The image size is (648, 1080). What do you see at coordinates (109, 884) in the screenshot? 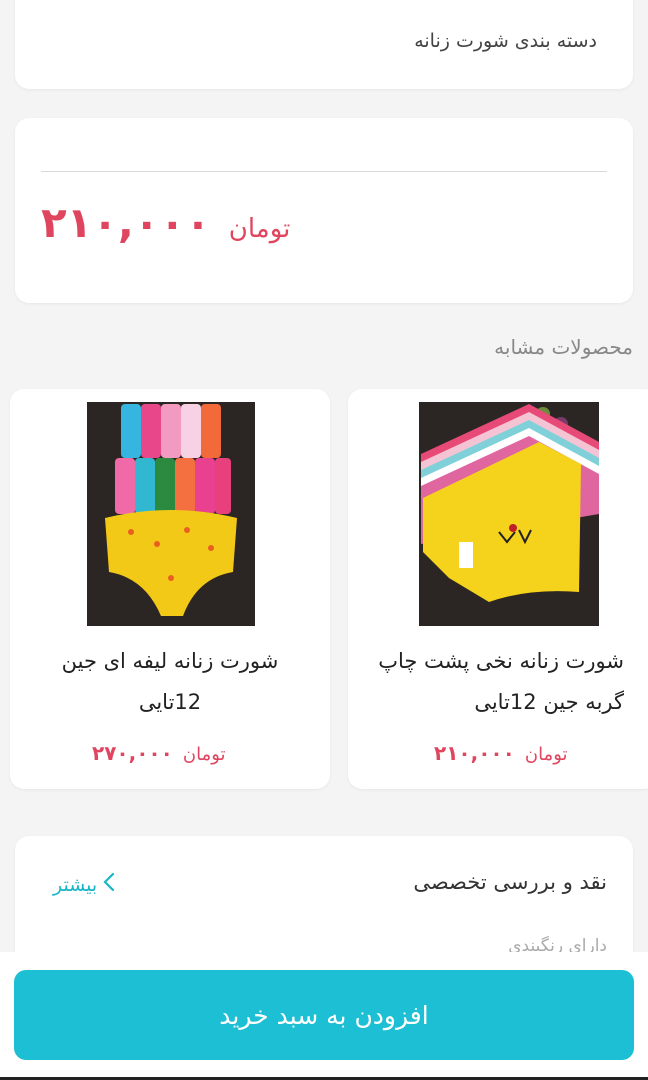
I see `chevron-left-icon` at bounding box center [109, 884].